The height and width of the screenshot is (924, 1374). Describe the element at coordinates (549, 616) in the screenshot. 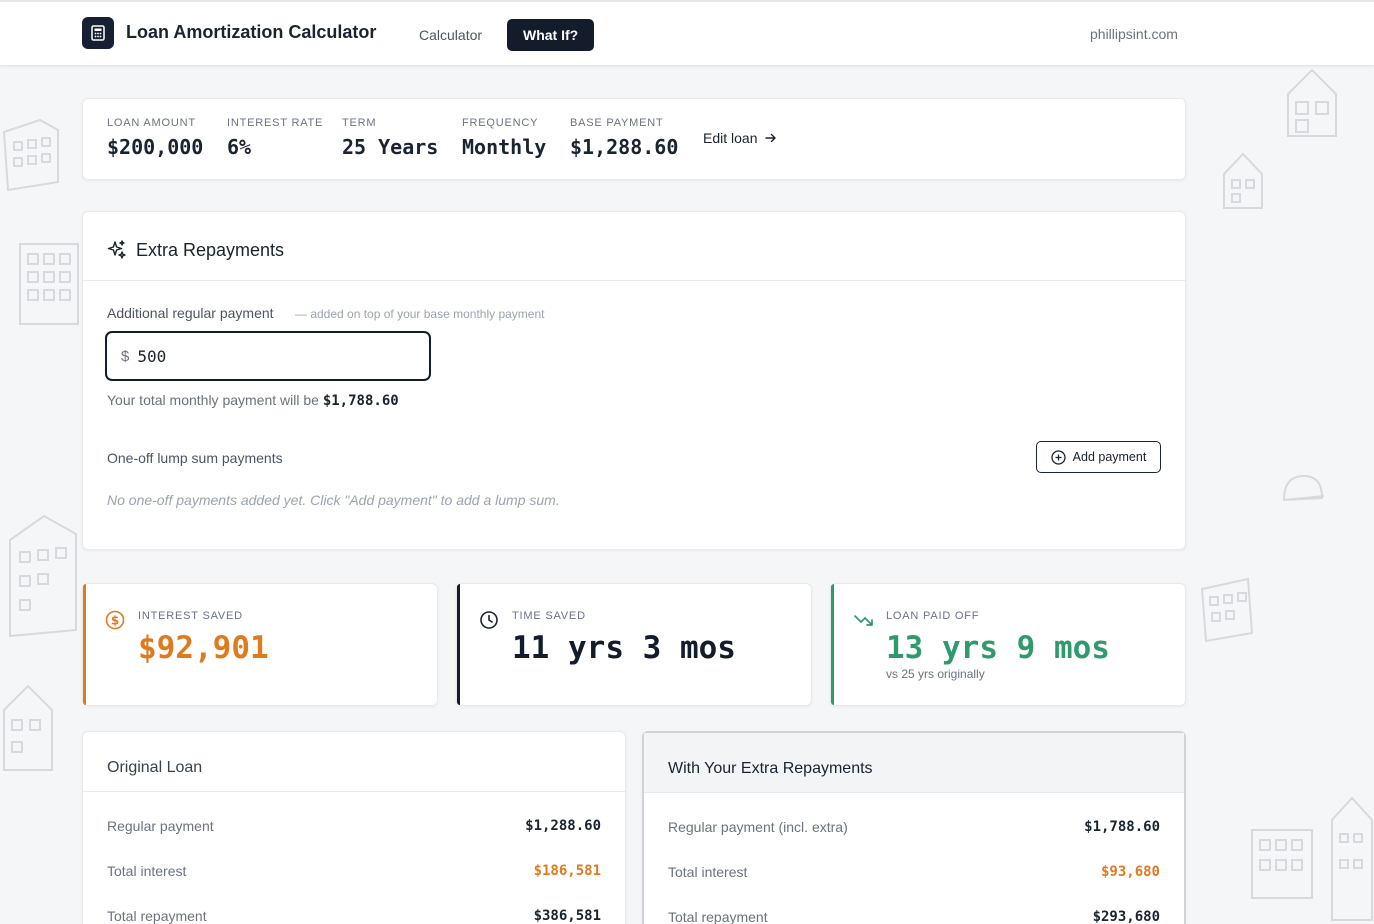

I see `time-saved-label: TIME SAVED` at that location.